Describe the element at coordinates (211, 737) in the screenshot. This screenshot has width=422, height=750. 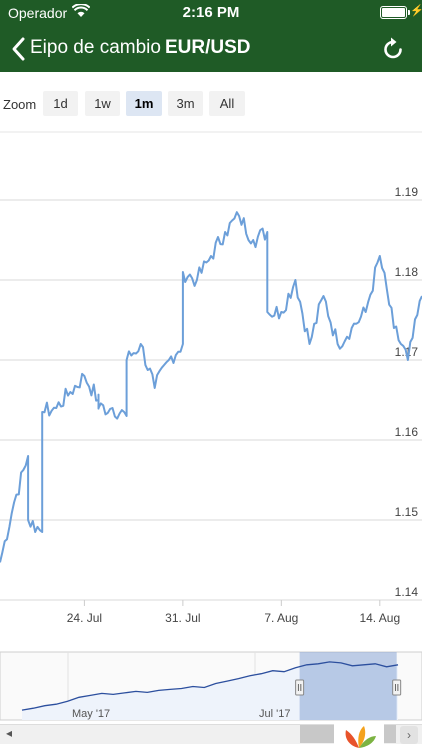
I see `navigator-scrollbar: ◂ ›` at that location.